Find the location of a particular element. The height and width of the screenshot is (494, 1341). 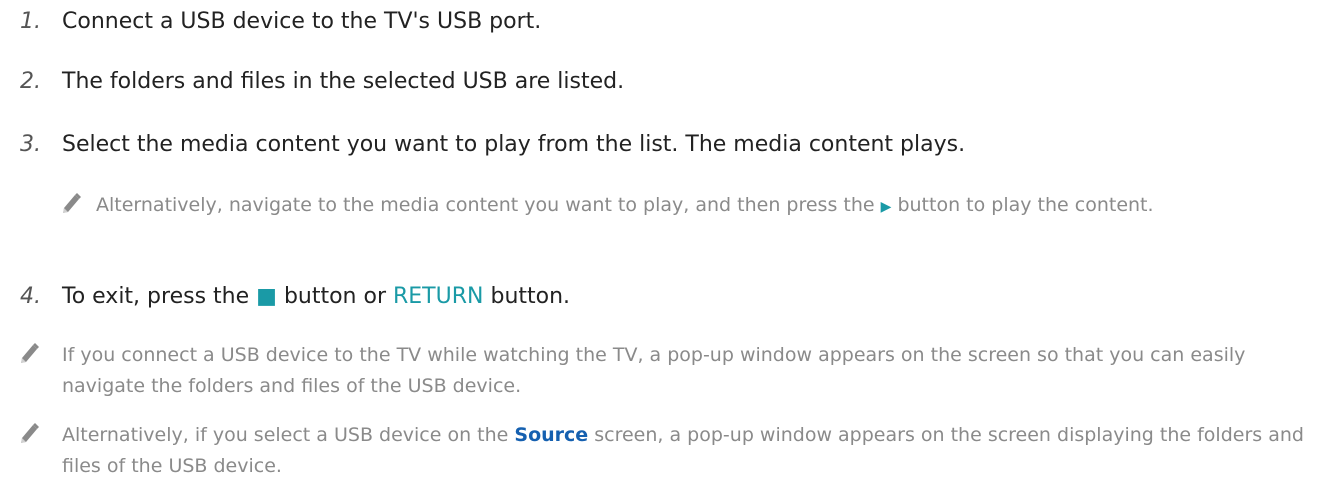

note-text-after: button to play the content. is located at coordinates (1025, 205).